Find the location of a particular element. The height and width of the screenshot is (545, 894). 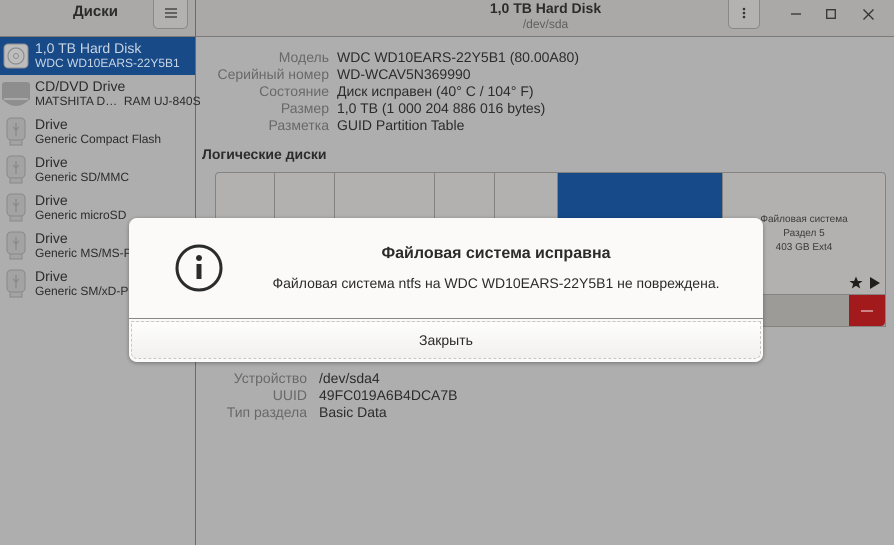

disk-list-item: Drive Generic MS/MS-P is located at coordinates (97, 246).